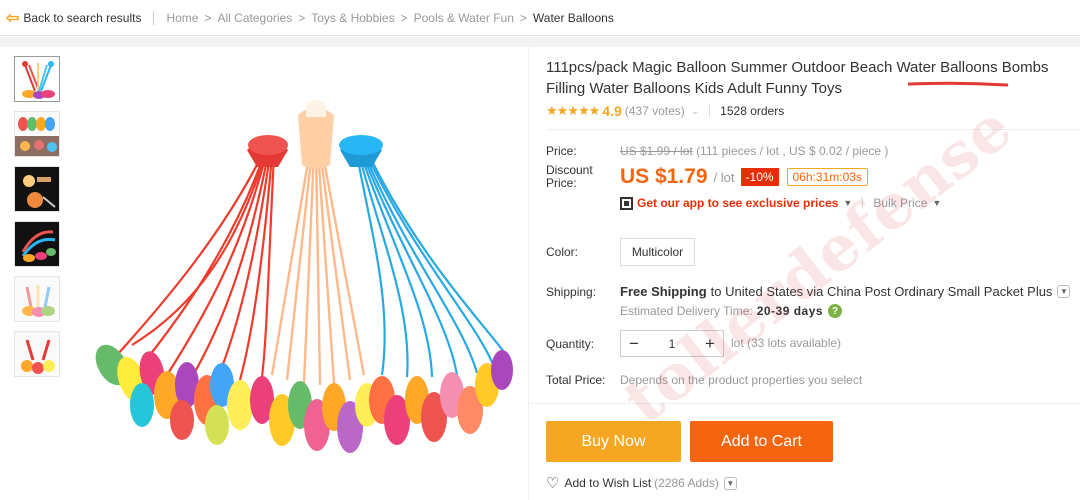 This screenshot has height=500, width=1080. Describe the element at coordinates (613, 441) in the screenshot. I see `buy-now-button: Buy Now` at that location.